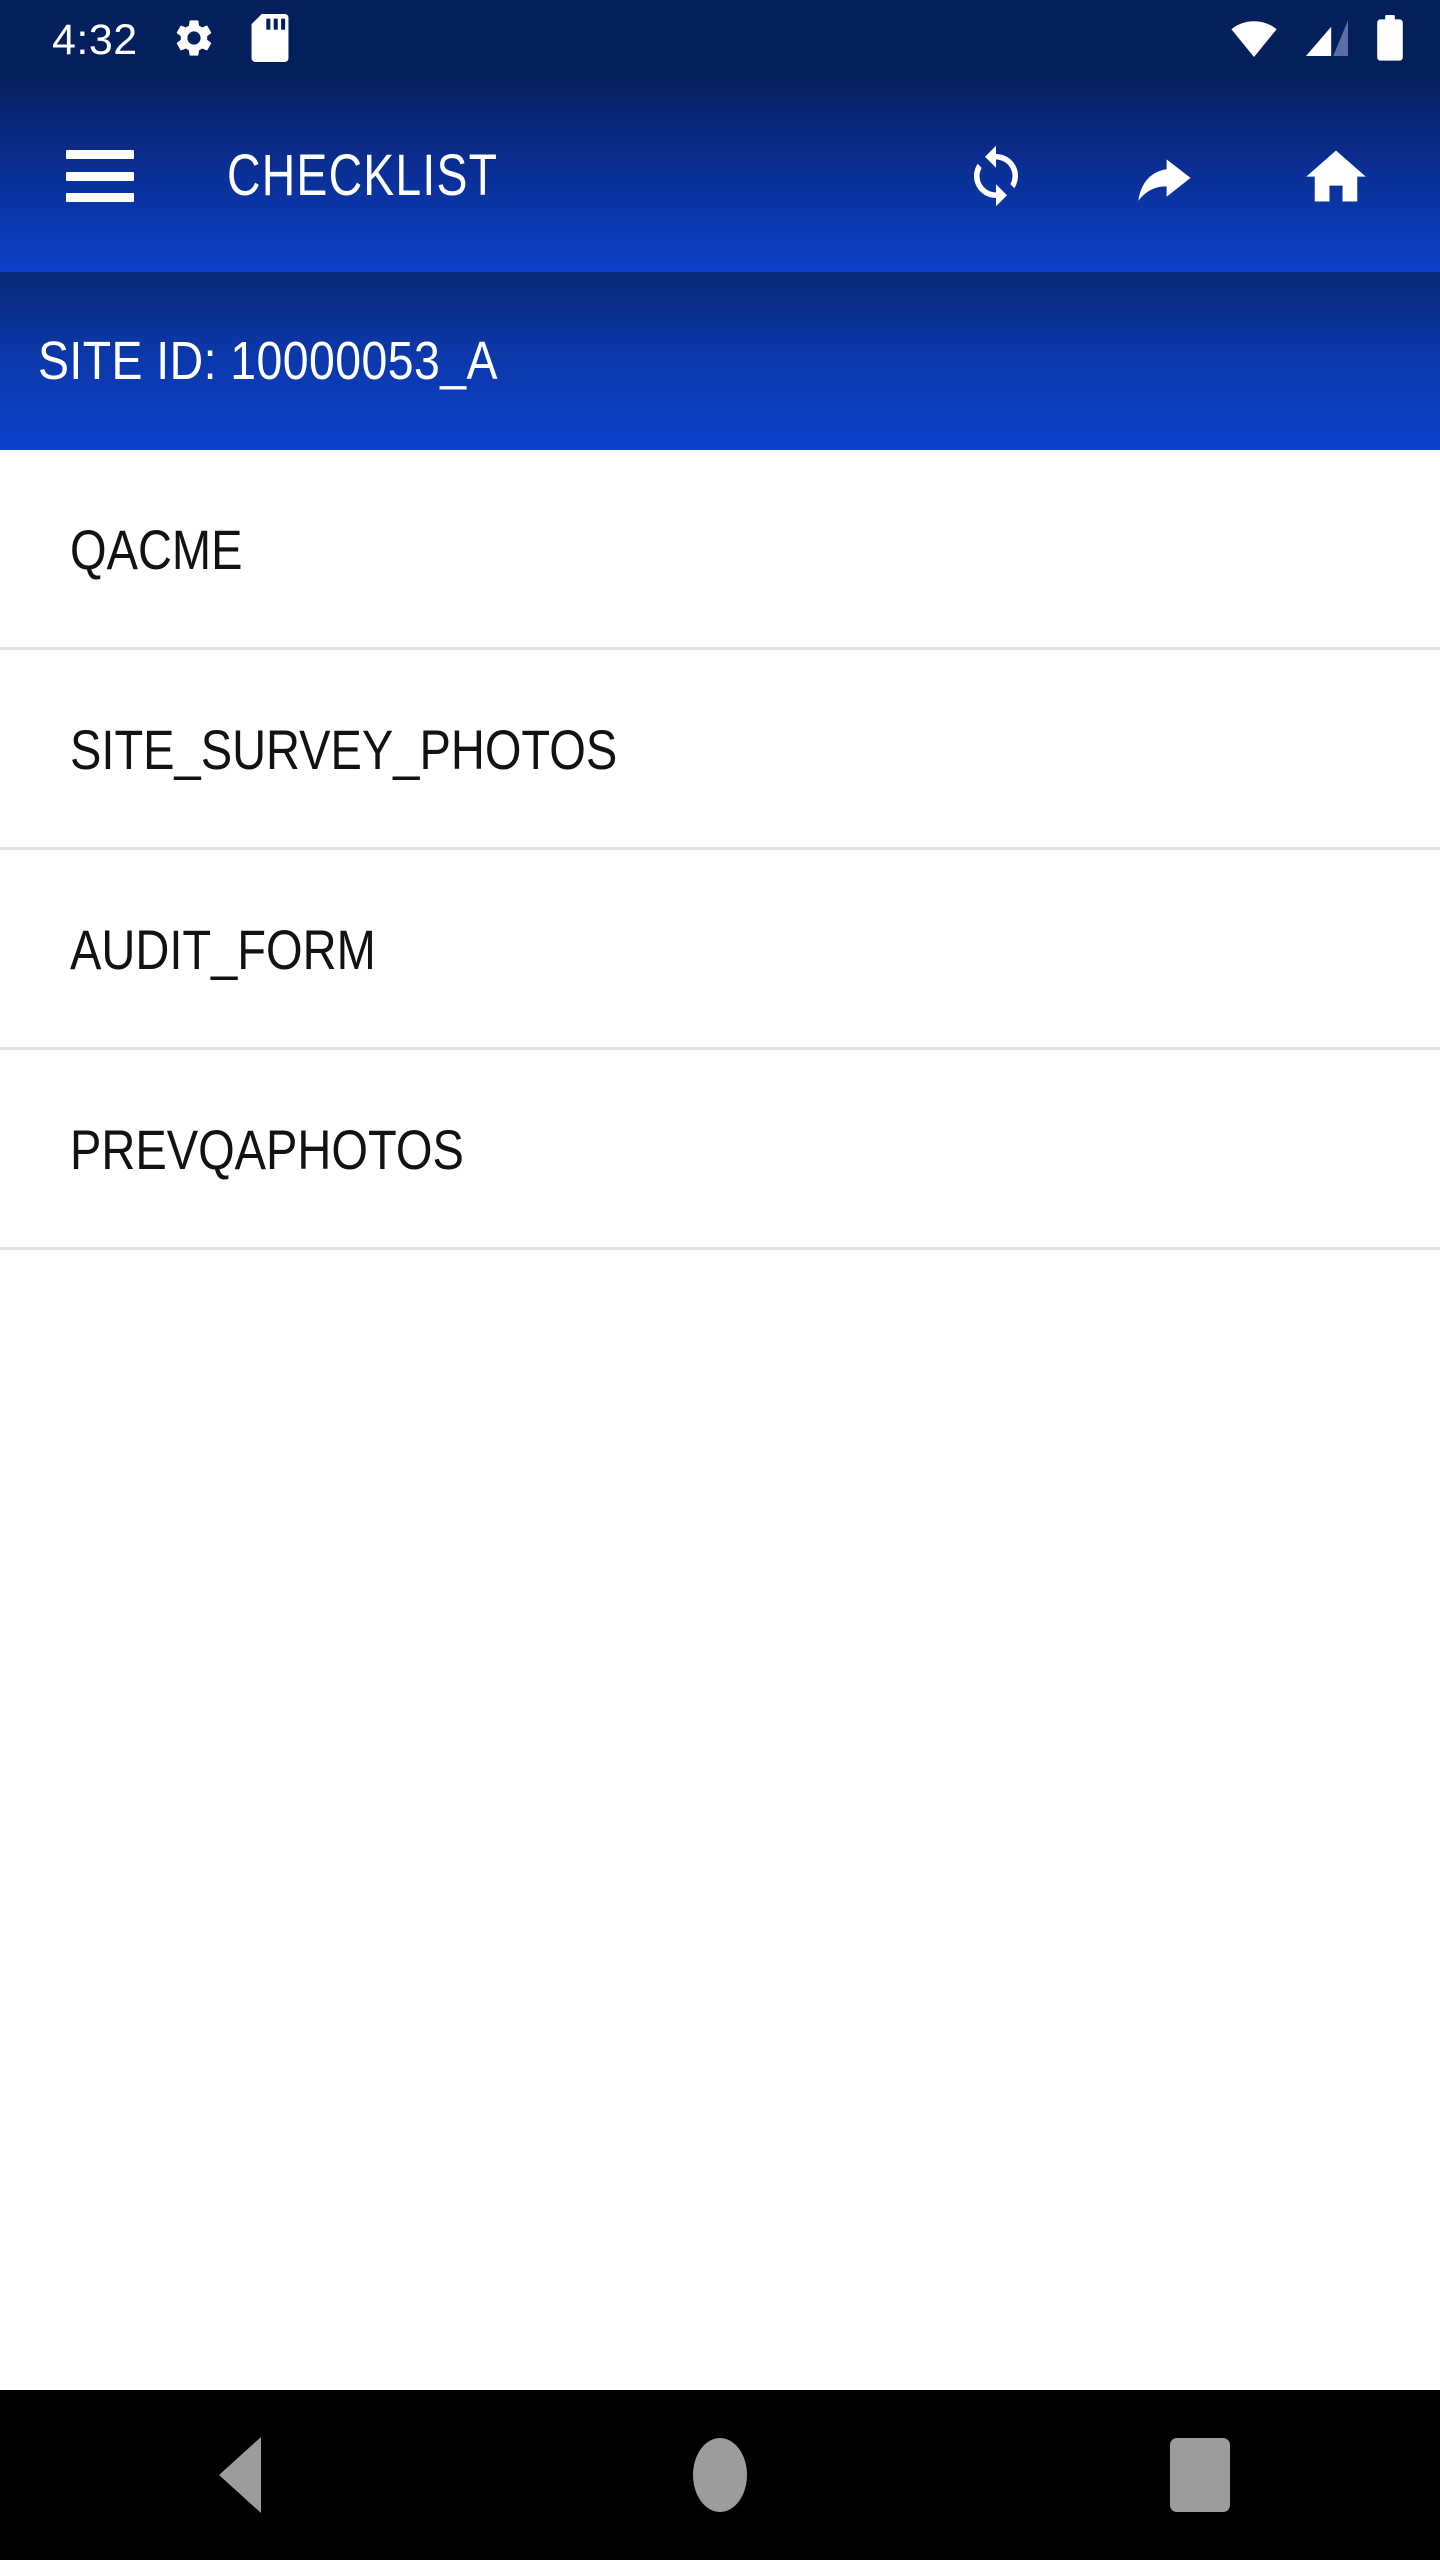 This screenshot has height=2560, width=1440. Describe the element at coordinates (1327, 40) in the screenshot. I see `cellular-signal-icon` at that location.